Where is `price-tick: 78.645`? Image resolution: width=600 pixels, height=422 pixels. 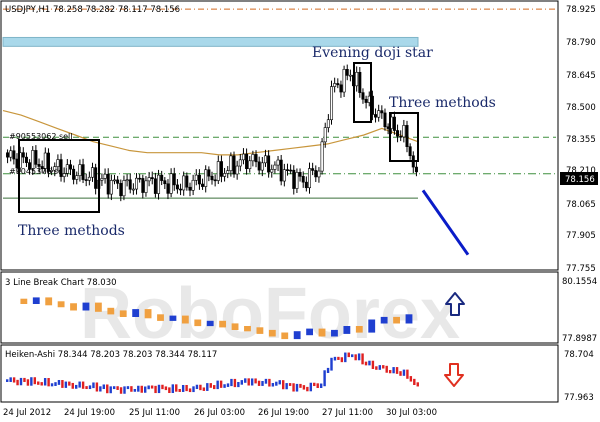
price-tick: 78.645 is located at coordinates (581, 76).